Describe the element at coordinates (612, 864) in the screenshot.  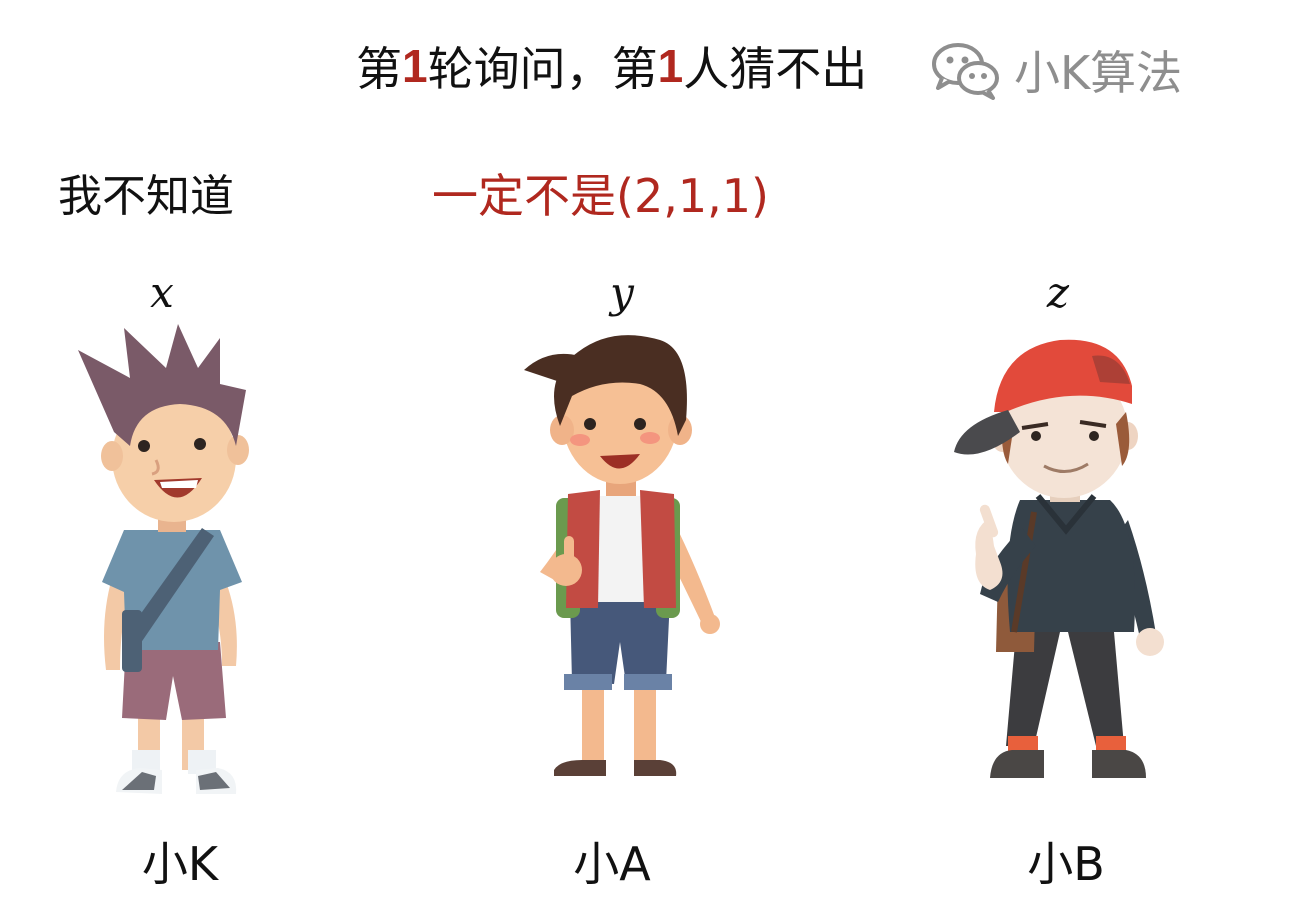
I see `person-name-xiaoa: 小A` at that location.